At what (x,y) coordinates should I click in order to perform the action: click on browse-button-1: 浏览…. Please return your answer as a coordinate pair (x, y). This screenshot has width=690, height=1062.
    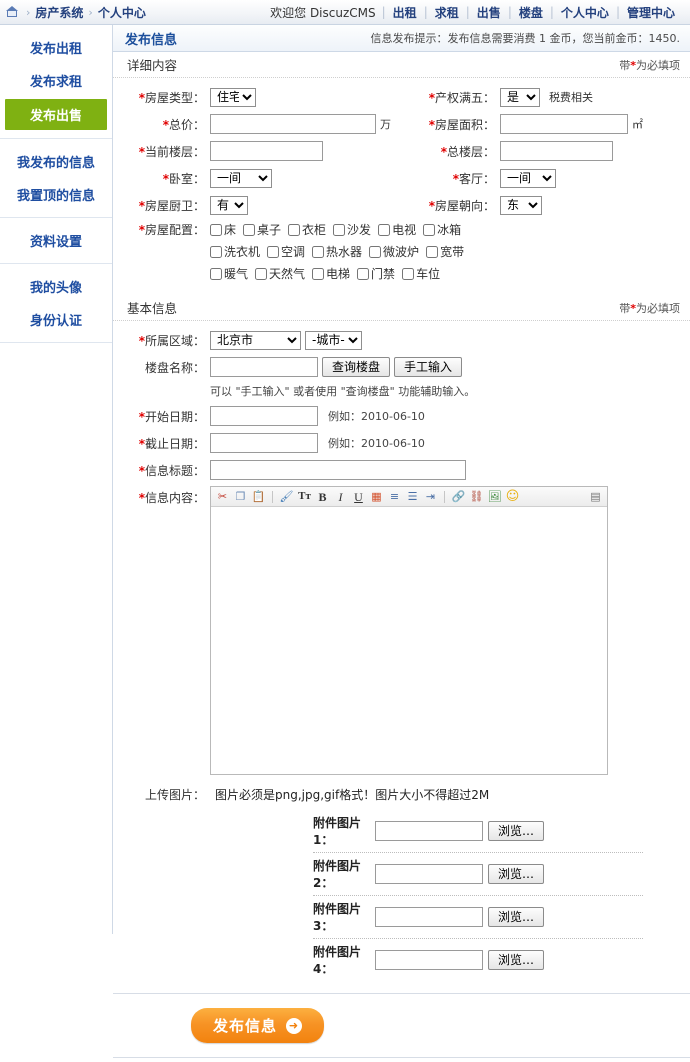
    Looking at the image, I should click on (516, 831).